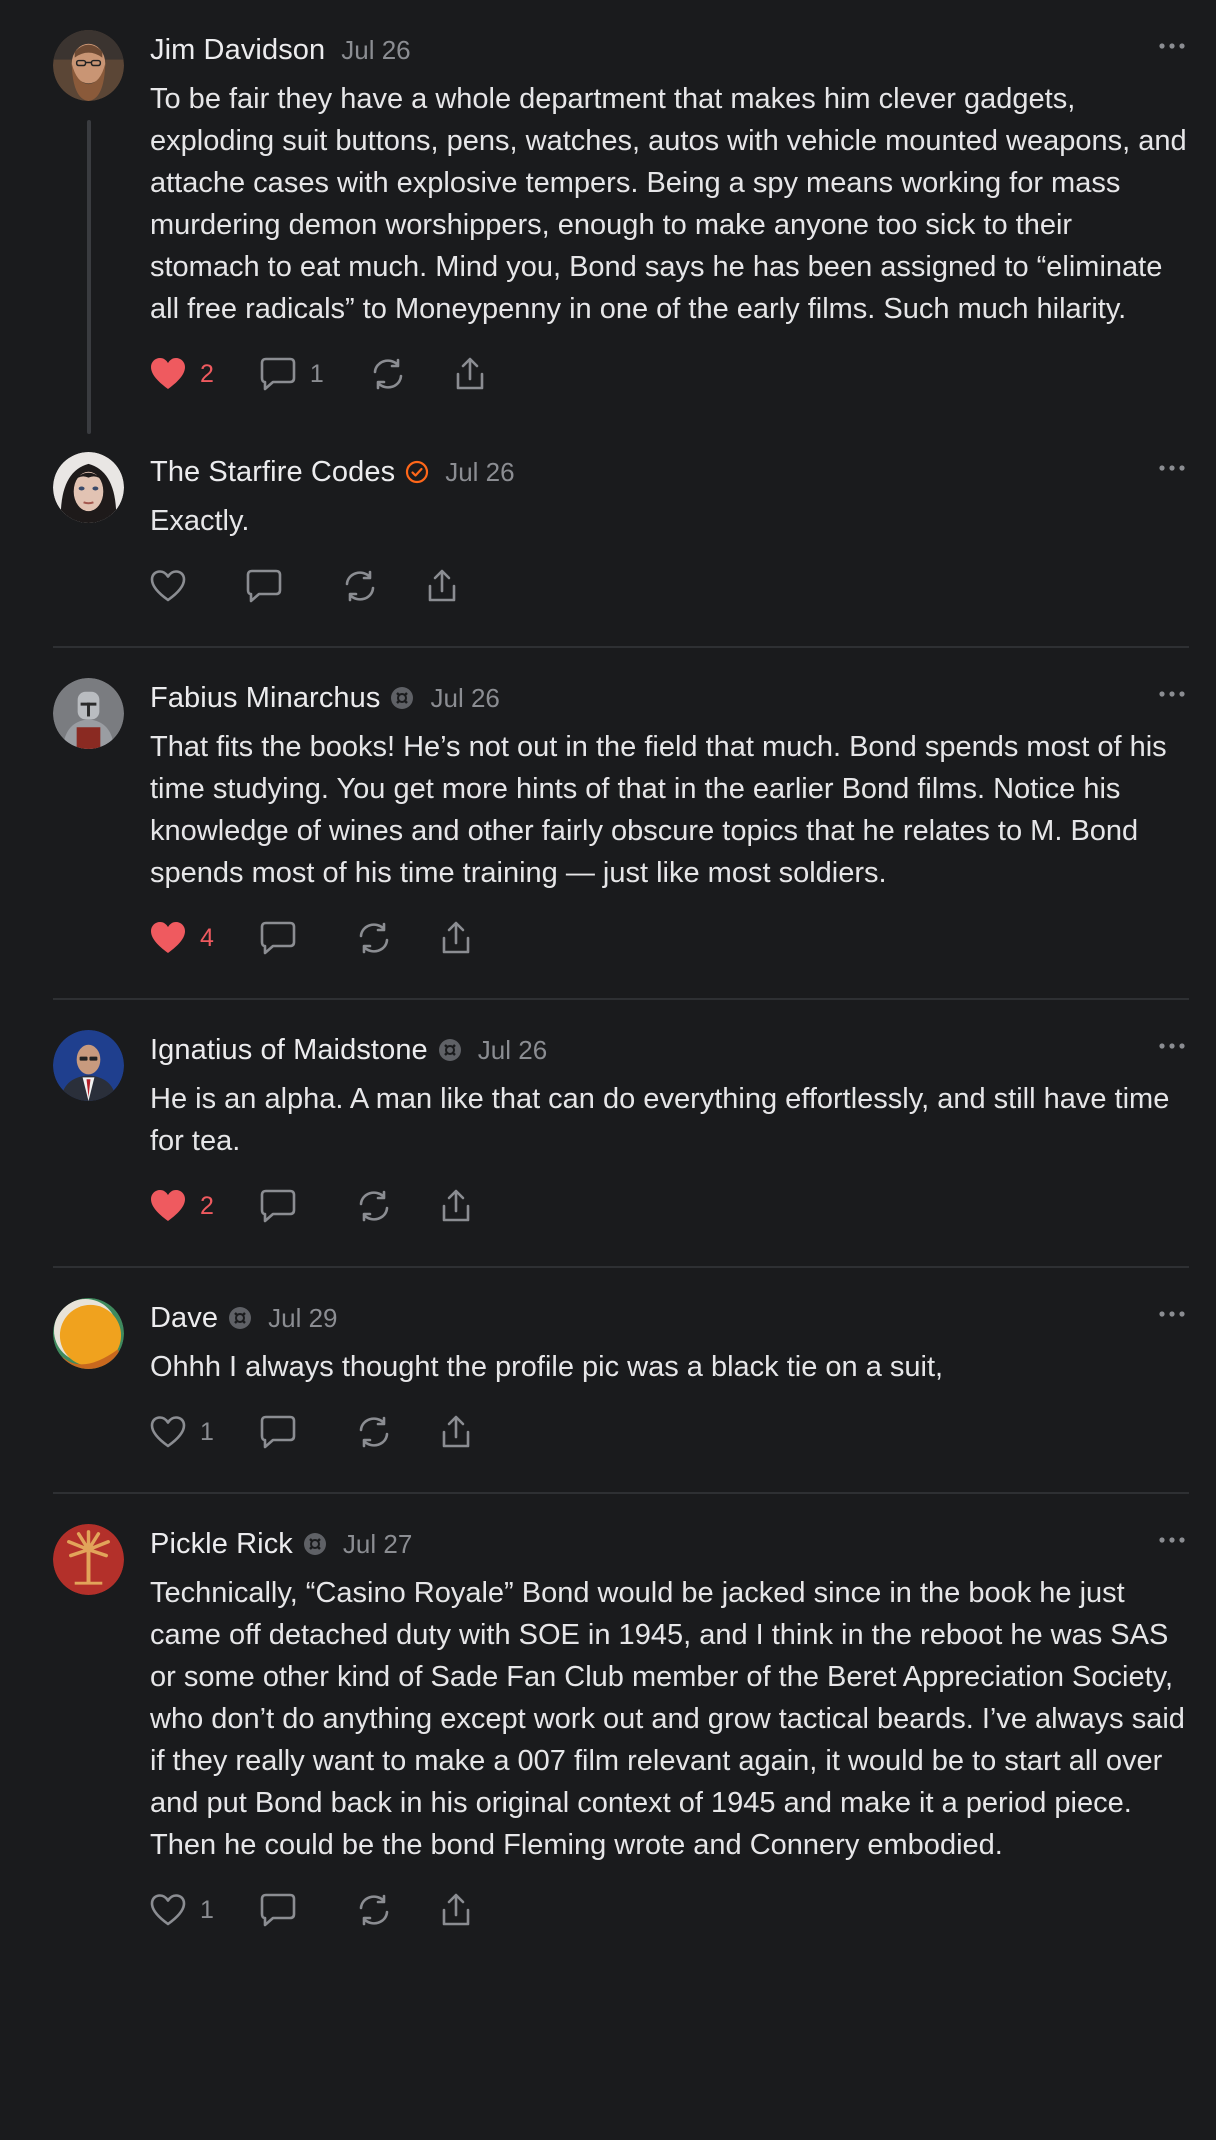 Image resolution: width=1216 pixels, height=2140 pixels. What do you see at coordinates (669, 938) in the screenshot?
I see `comment-actions: 4` at bounding box center [669, 938].